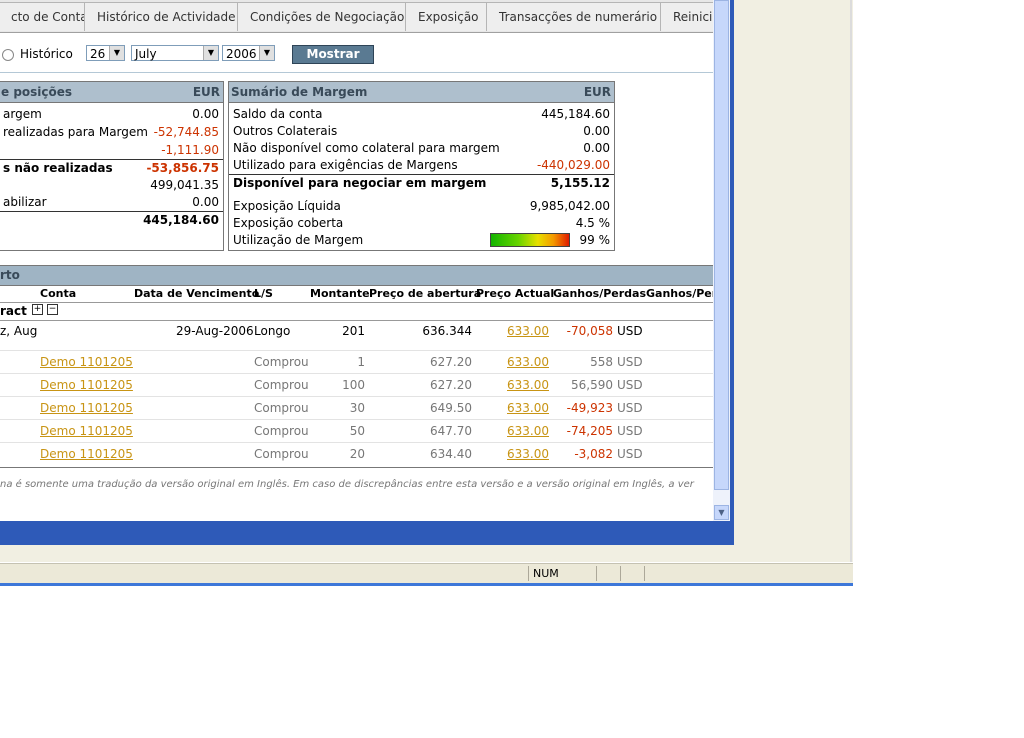 The image size is (1024, 738). Describe the element at coordinates (241, 54) in the screenshot. I see `year-value: 2006` at that location.